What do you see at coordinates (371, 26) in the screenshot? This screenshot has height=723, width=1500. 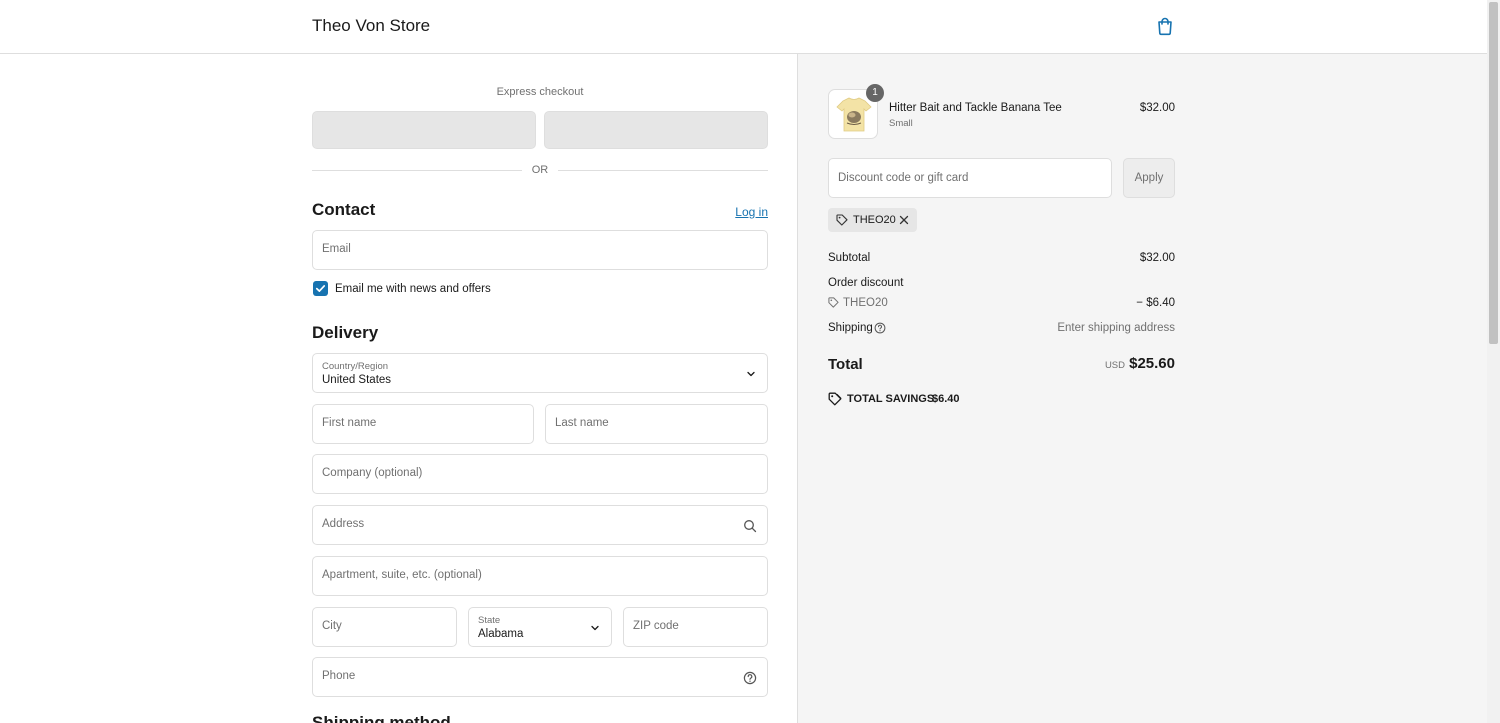 I see `store-title: Theo Von Store` at bounding box center [371, 26].